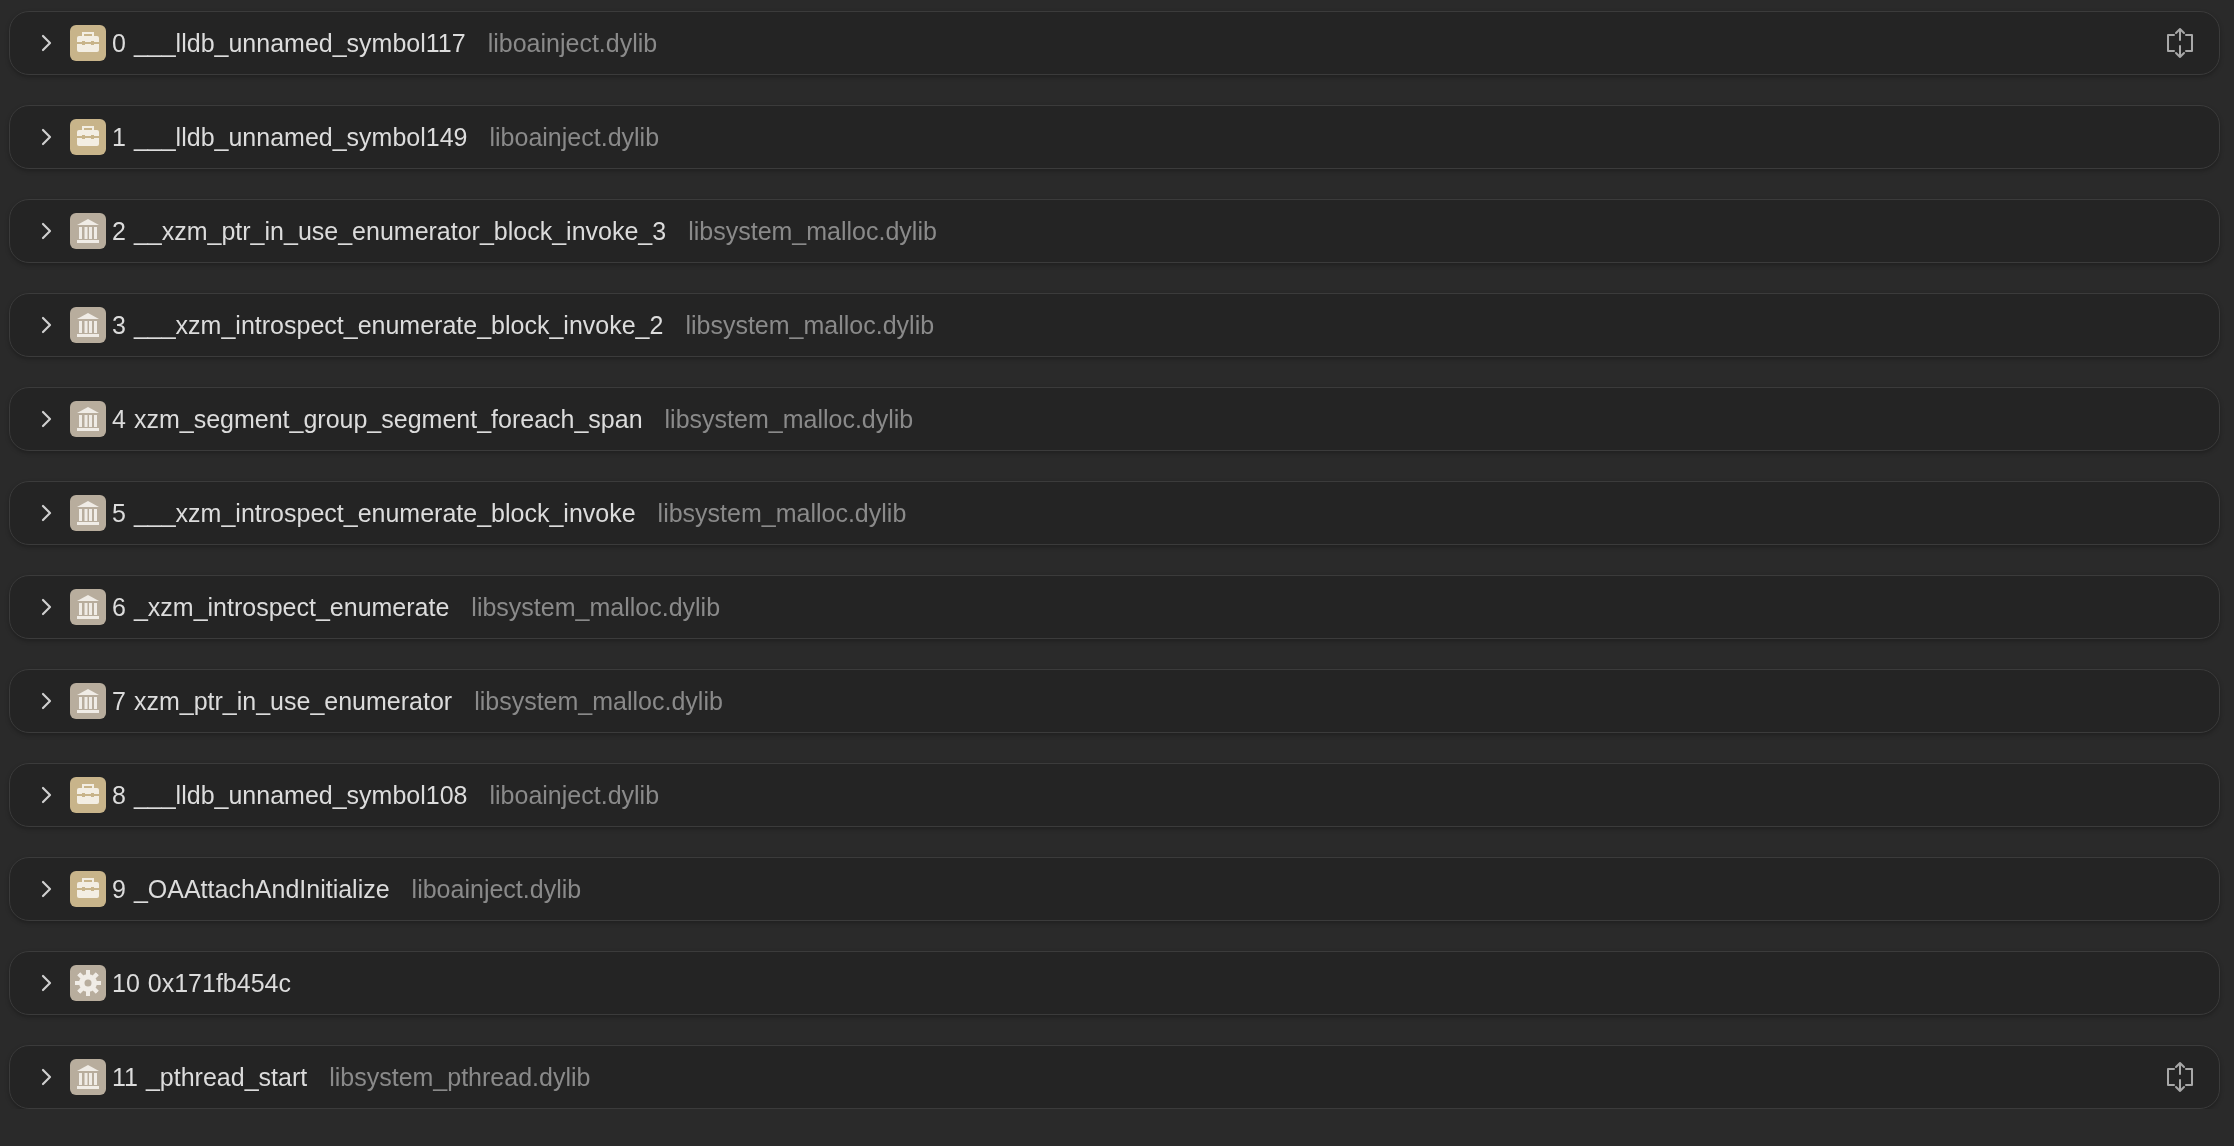 This screenshot has width=2234, height=1146. I want to click on stack-frame-row: 4 xzm_segment_group_segment_foreach_span libsystem_malloc.dylib, so click(1114, 419).